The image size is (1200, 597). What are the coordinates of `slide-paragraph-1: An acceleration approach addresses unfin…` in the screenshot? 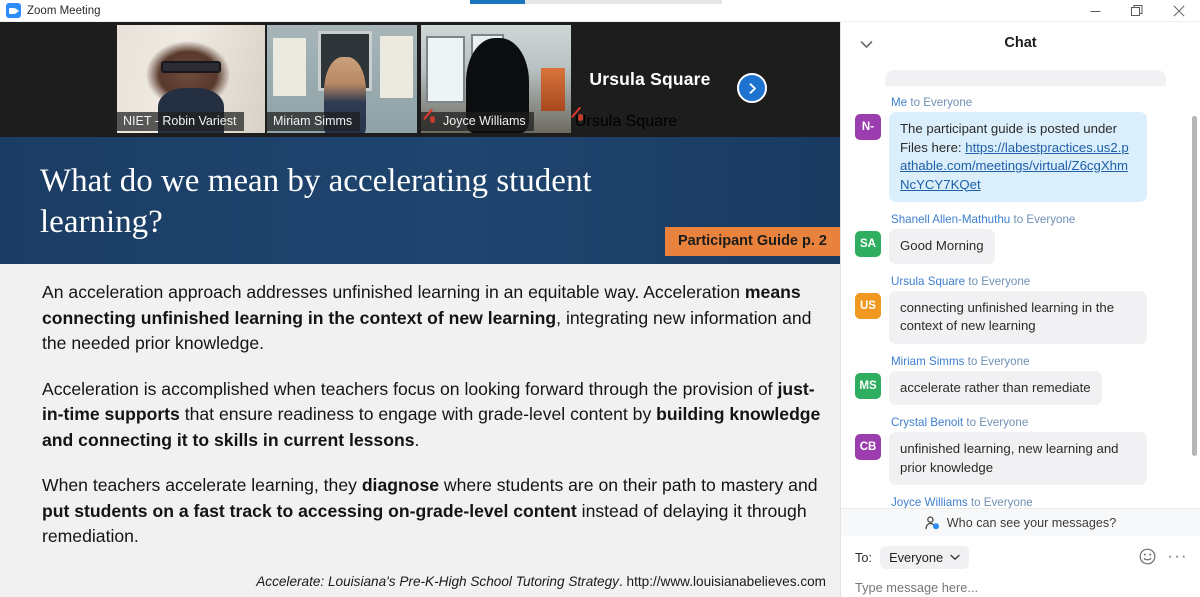 It's located at (434, 318).